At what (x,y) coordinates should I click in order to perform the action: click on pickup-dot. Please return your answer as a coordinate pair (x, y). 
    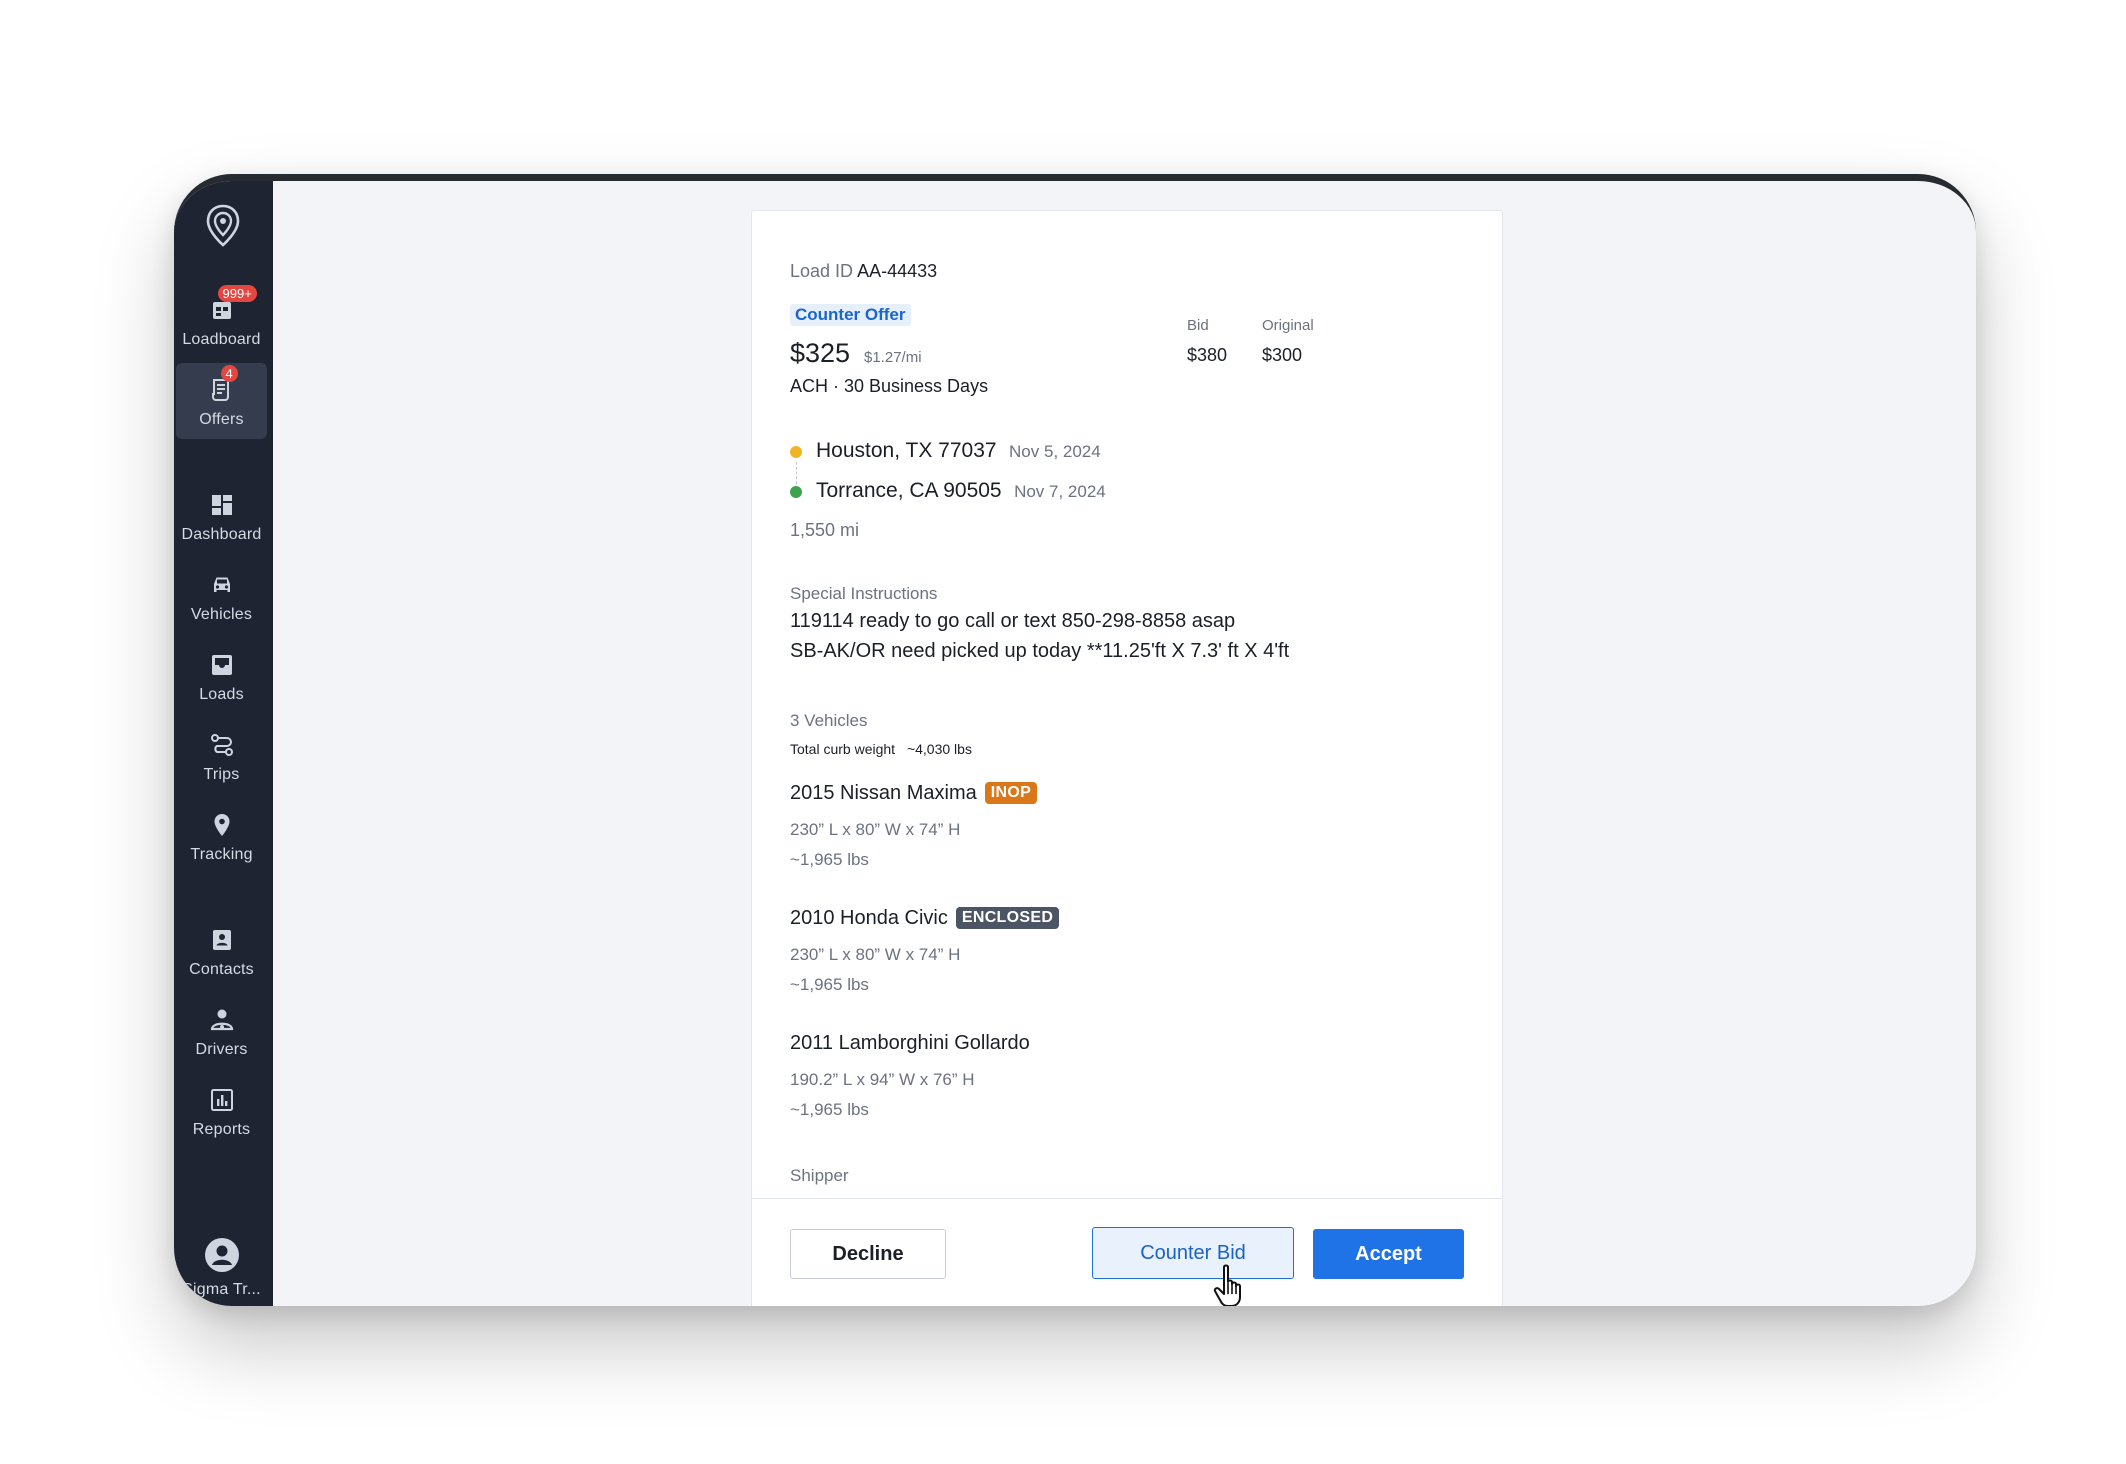
    Looking at the image, I should click on (796, 452).